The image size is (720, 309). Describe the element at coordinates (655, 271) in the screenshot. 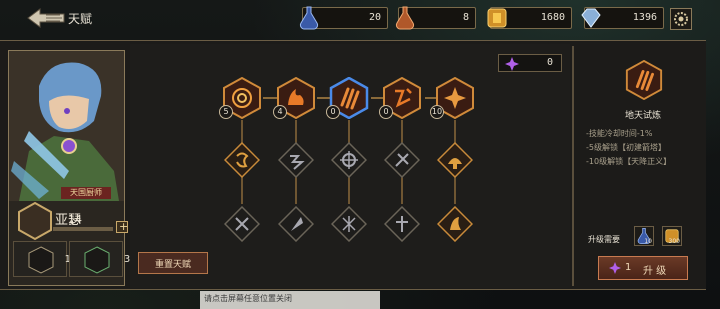

I see `upgrade-label: 升 级` at that location.